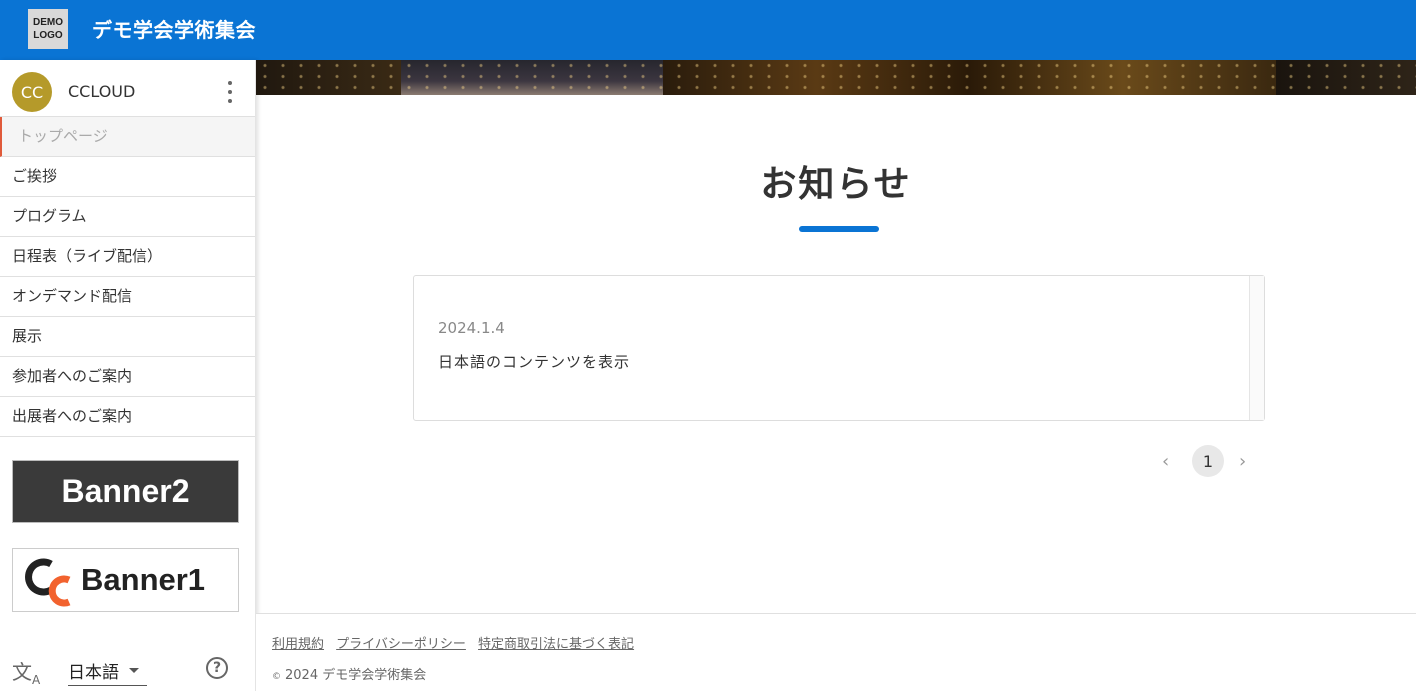 The height and width of the screenshot is (691, 1416). I want to click on title-underline, so click(839, 229).